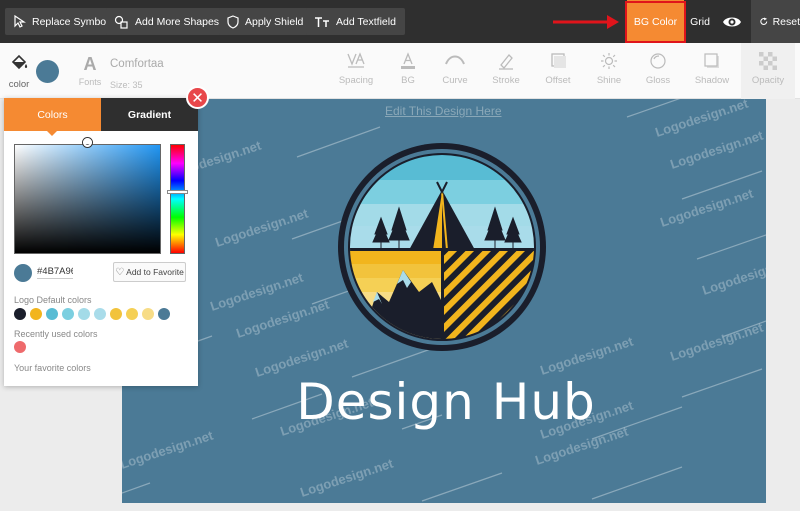  I want to click on preview-button, so click(732, 22).